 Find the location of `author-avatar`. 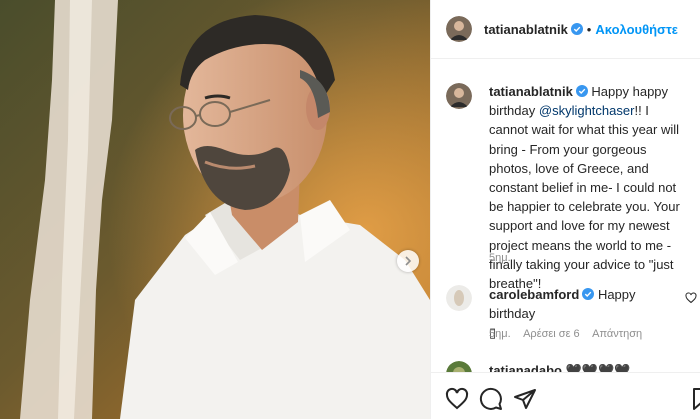

author-avatar is located at coordinates (459, 29).